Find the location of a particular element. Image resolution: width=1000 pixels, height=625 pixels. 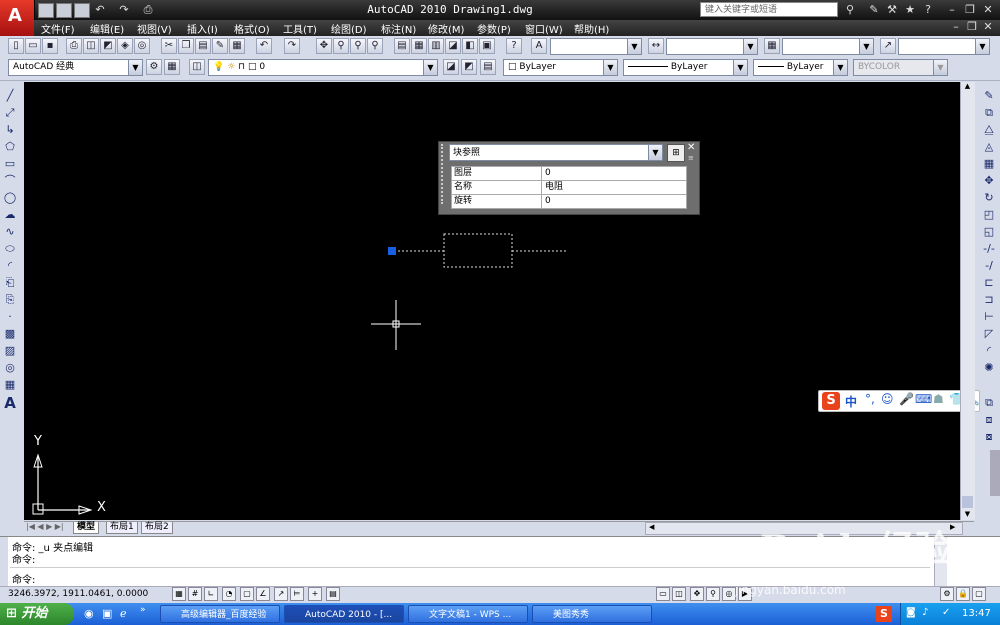

scroll-left-icon: ◀ is located at coordinates (651, 527).